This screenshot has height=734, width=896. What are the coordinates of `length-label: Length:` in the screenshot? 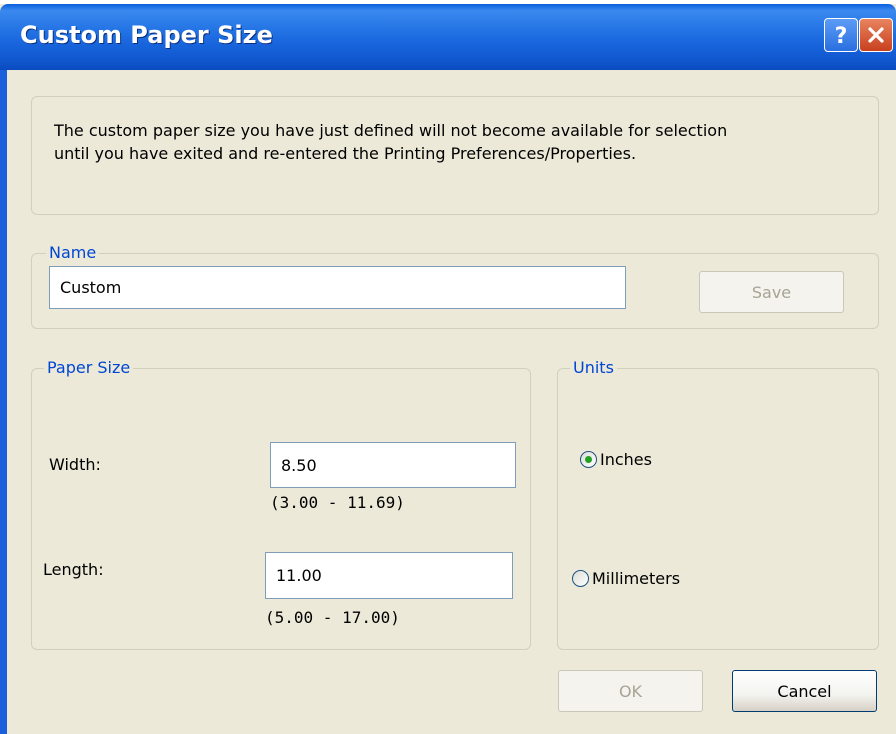 It's located at (73, 569).